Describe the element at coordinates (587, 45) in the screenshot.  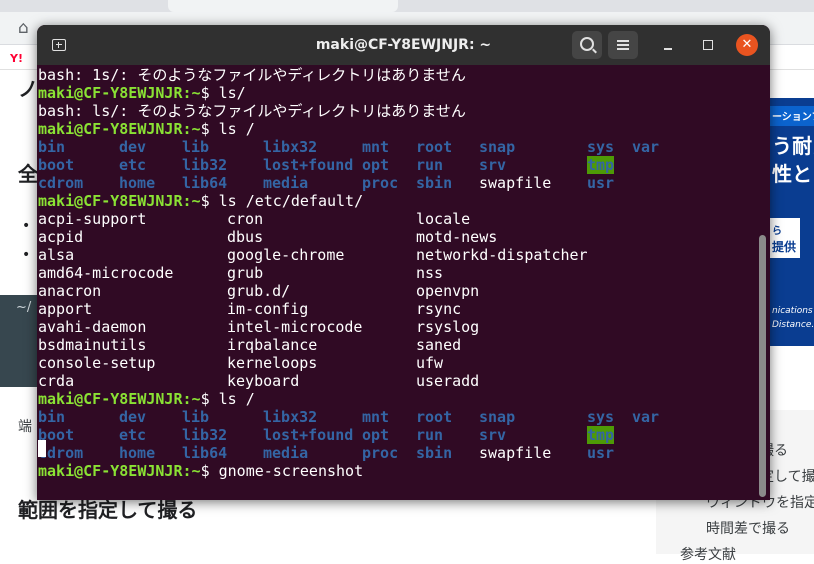
I see `search-button` at that location.